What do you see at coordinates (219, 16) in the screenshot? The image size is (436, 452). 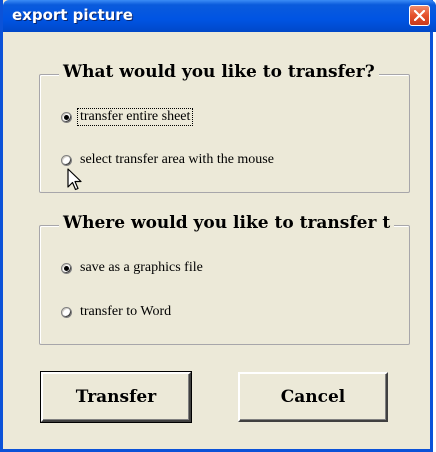 I see `title-bar: export picture` at bounding box center [219, 16].